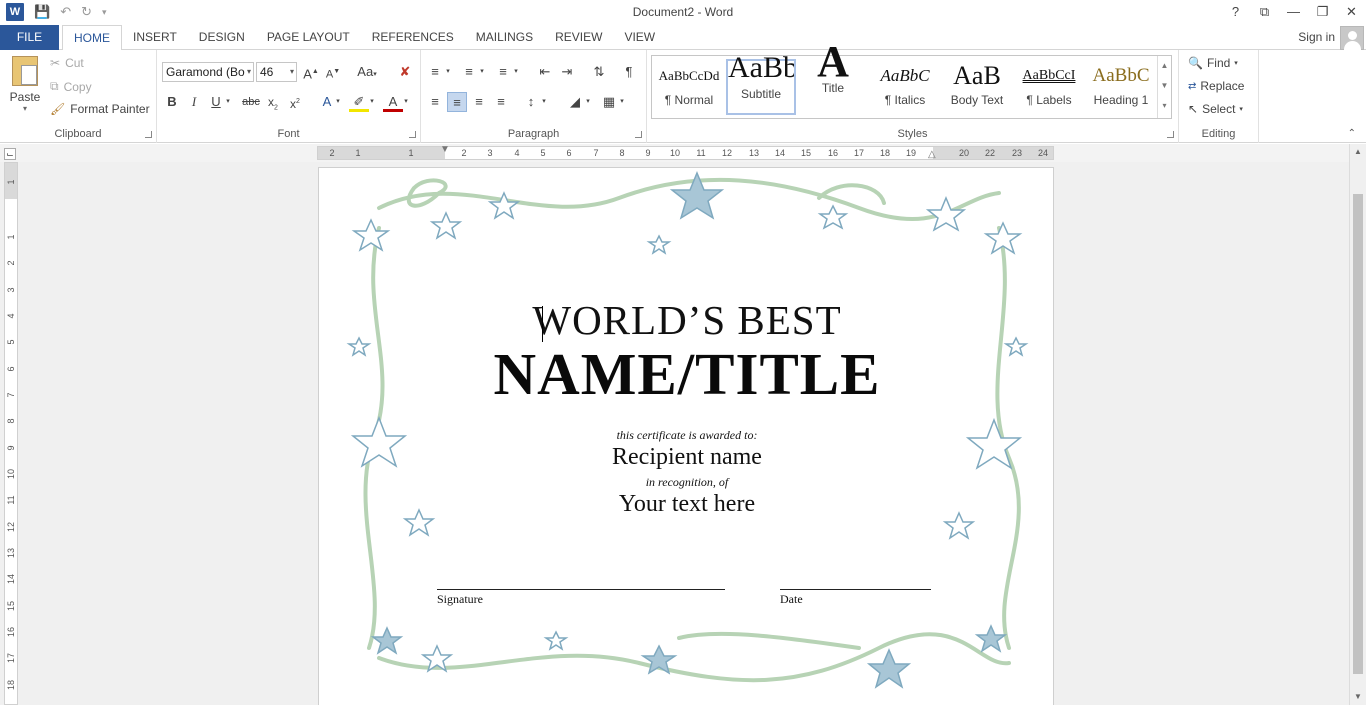 Image resolution: width=1366 pixels, height=705 pixels. What do you see at coordinates (457, 102) in the screenshot?
I see `align-center-icon: ≡` at bounding box center [457, 102].